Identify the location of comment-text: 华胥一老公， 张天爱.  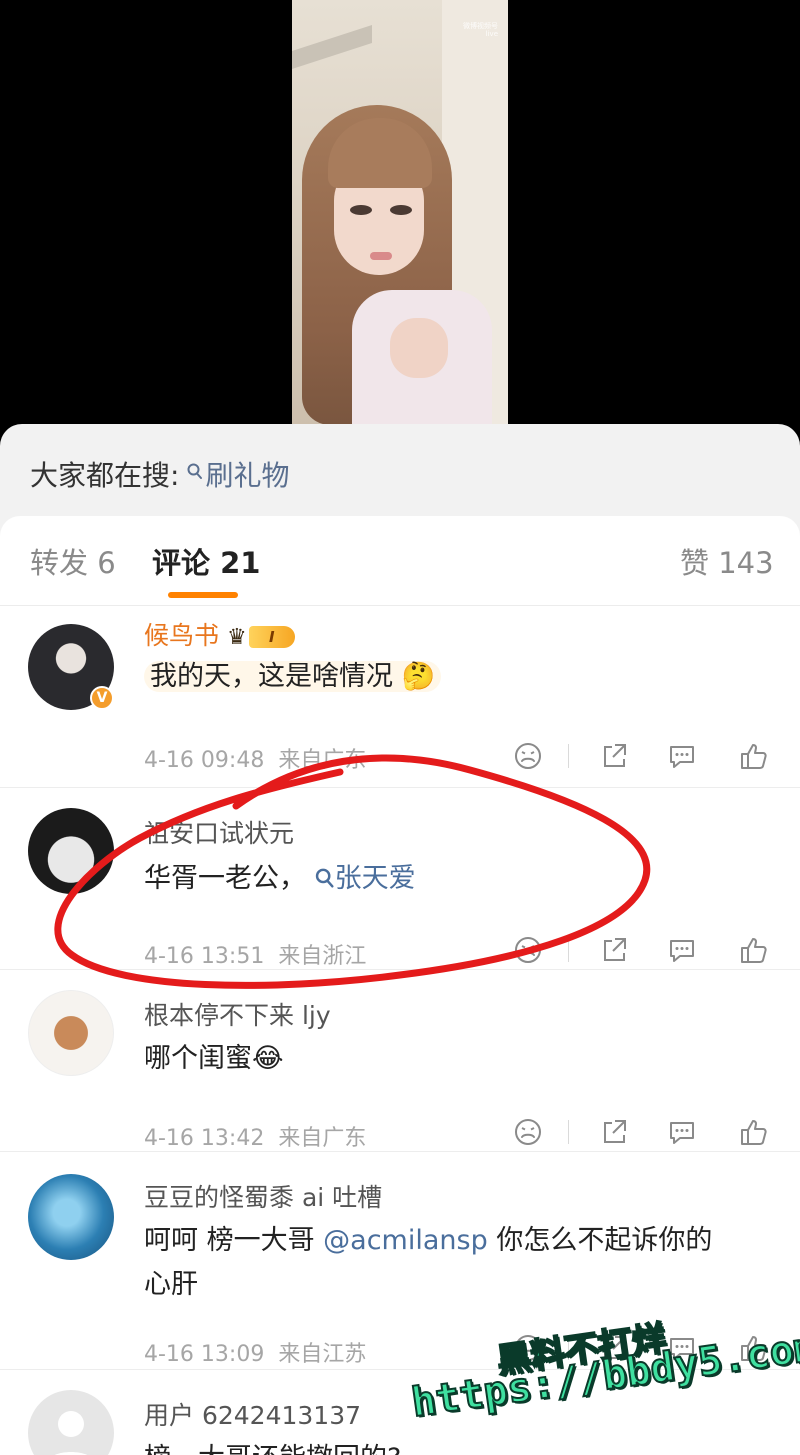
(280, 879).